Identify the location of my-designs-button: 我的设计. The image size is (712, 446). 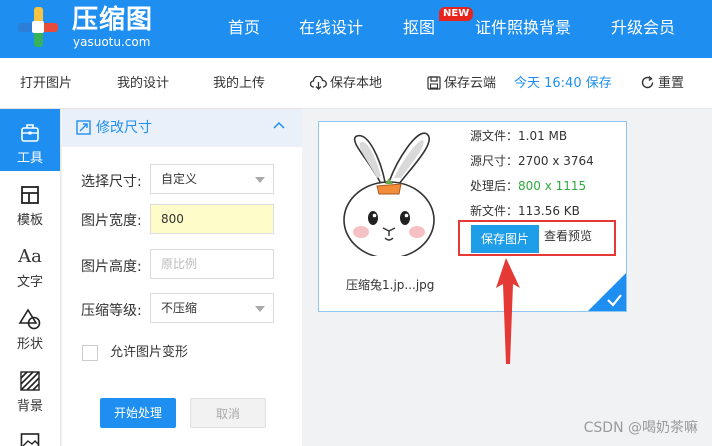
(143, 84).